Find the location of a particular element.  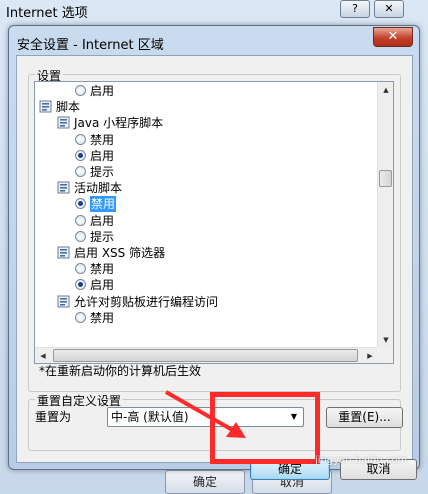

settings-group-row: 脚本 is located at coordinates (59, 107).